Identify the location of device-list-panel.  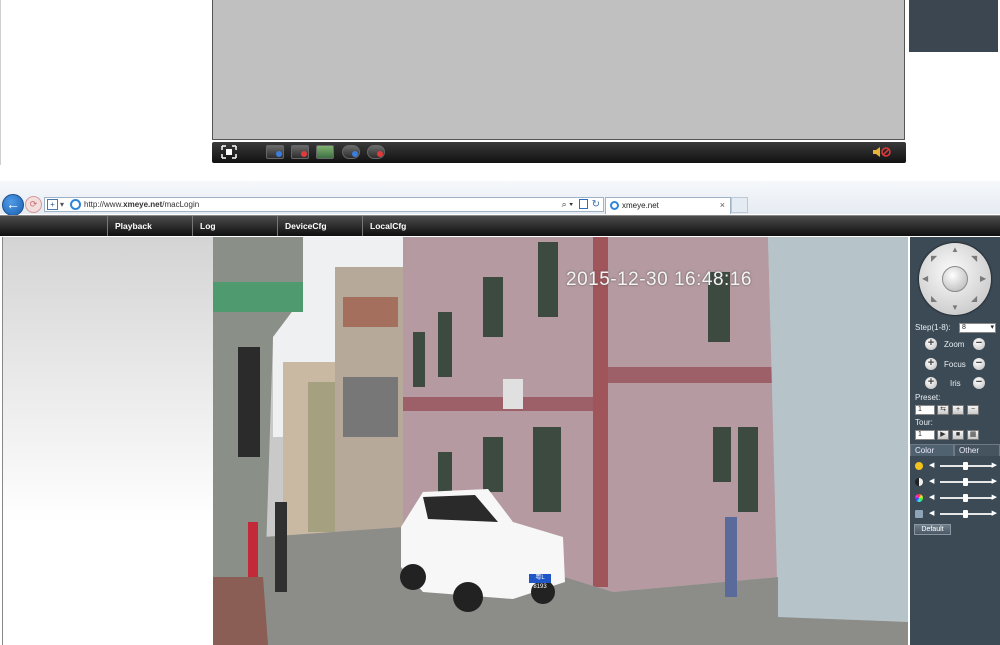
(108, 441).